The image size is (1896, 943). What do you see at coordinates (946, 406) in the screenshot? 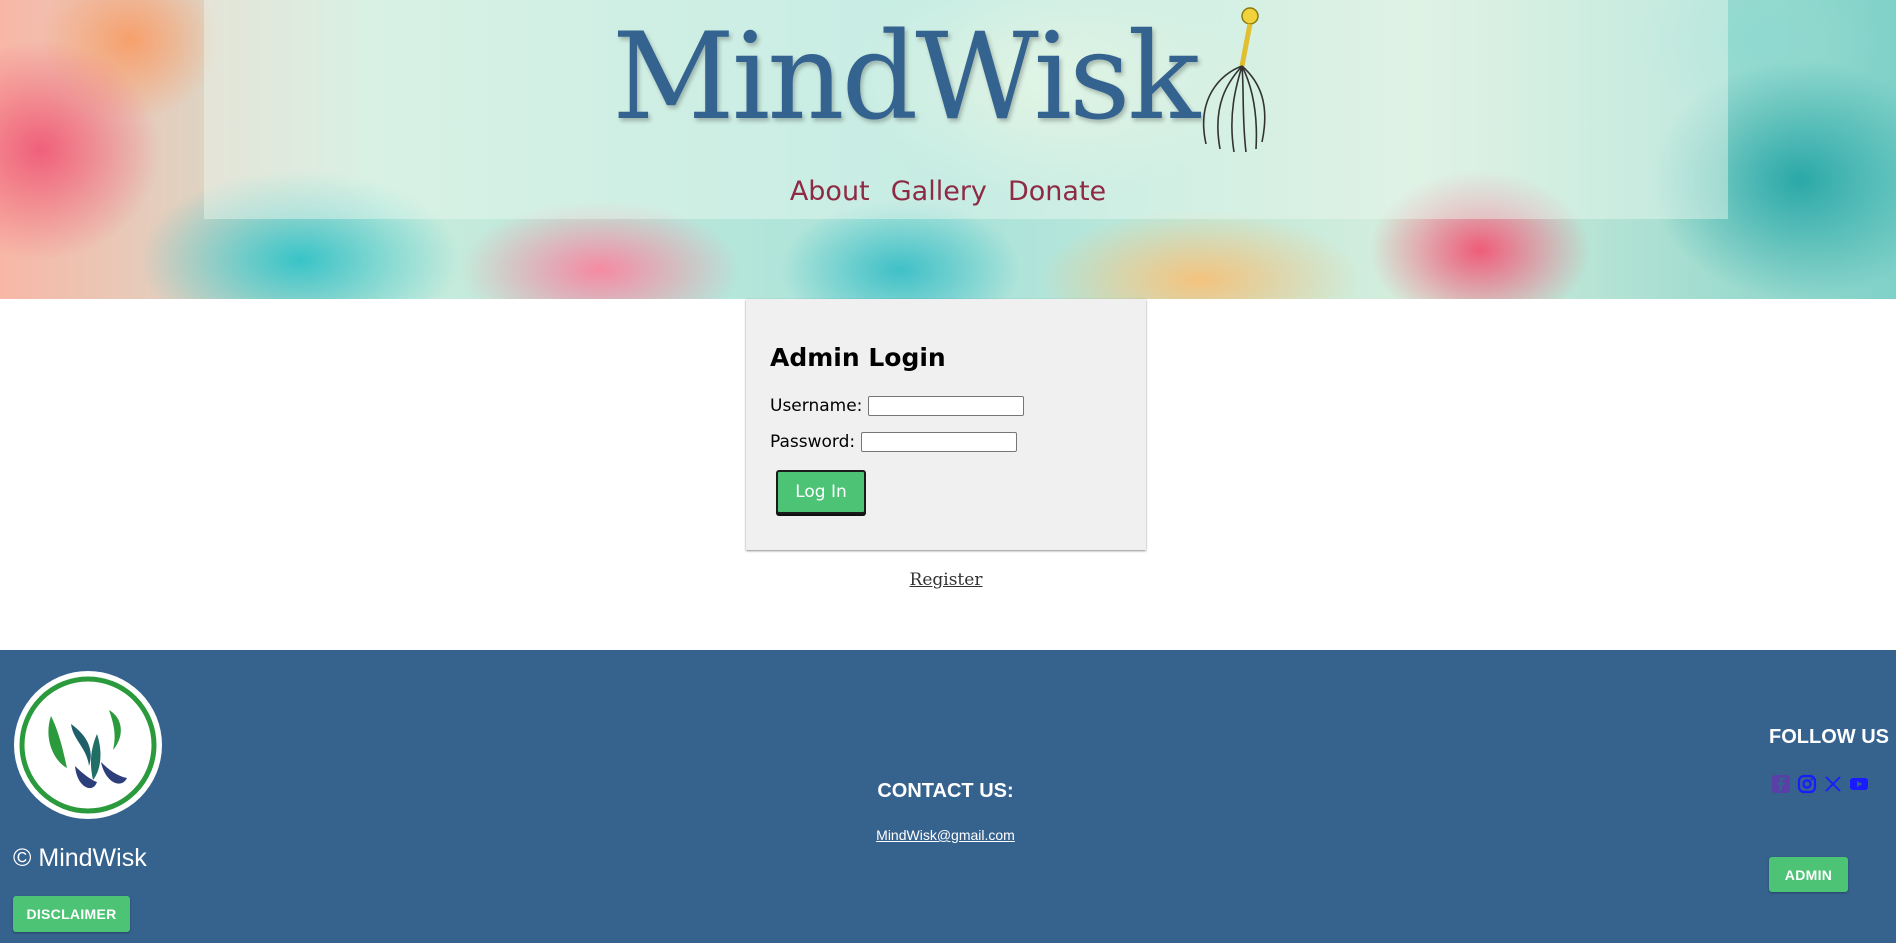
I see `username-input` at bounding box center [946, 406].